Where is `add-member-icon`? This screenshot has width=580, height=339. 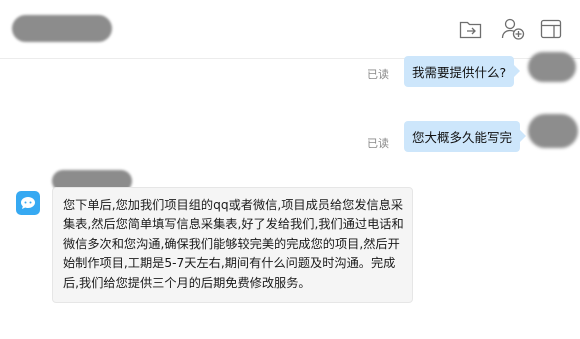
add-member-icon is located at coordinates (513, 29).